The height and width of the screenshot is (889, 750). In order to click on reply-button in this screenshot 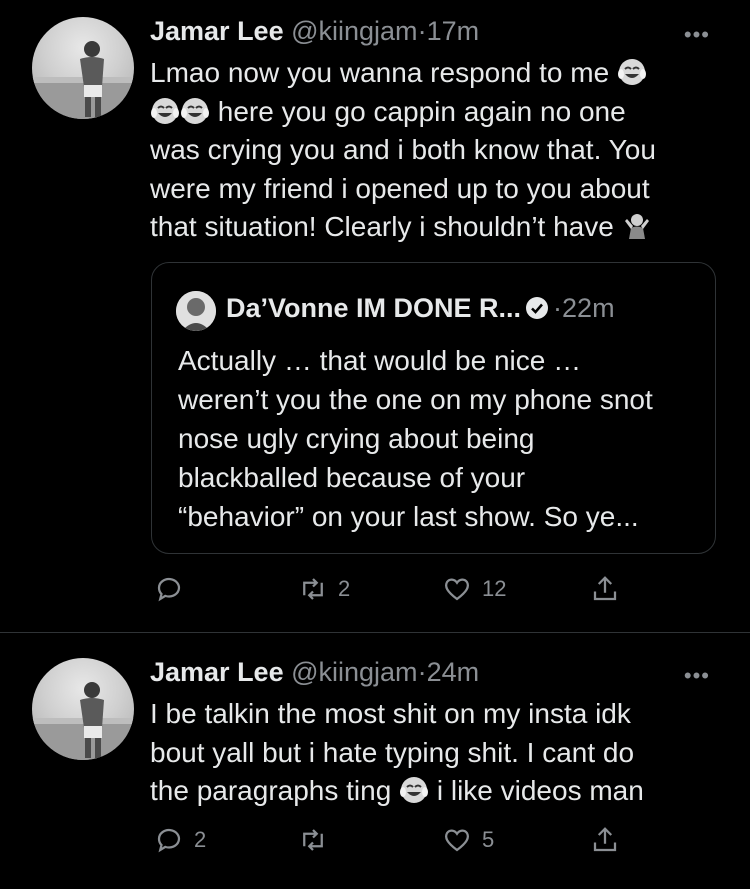, I will do `click(174, 589)`.